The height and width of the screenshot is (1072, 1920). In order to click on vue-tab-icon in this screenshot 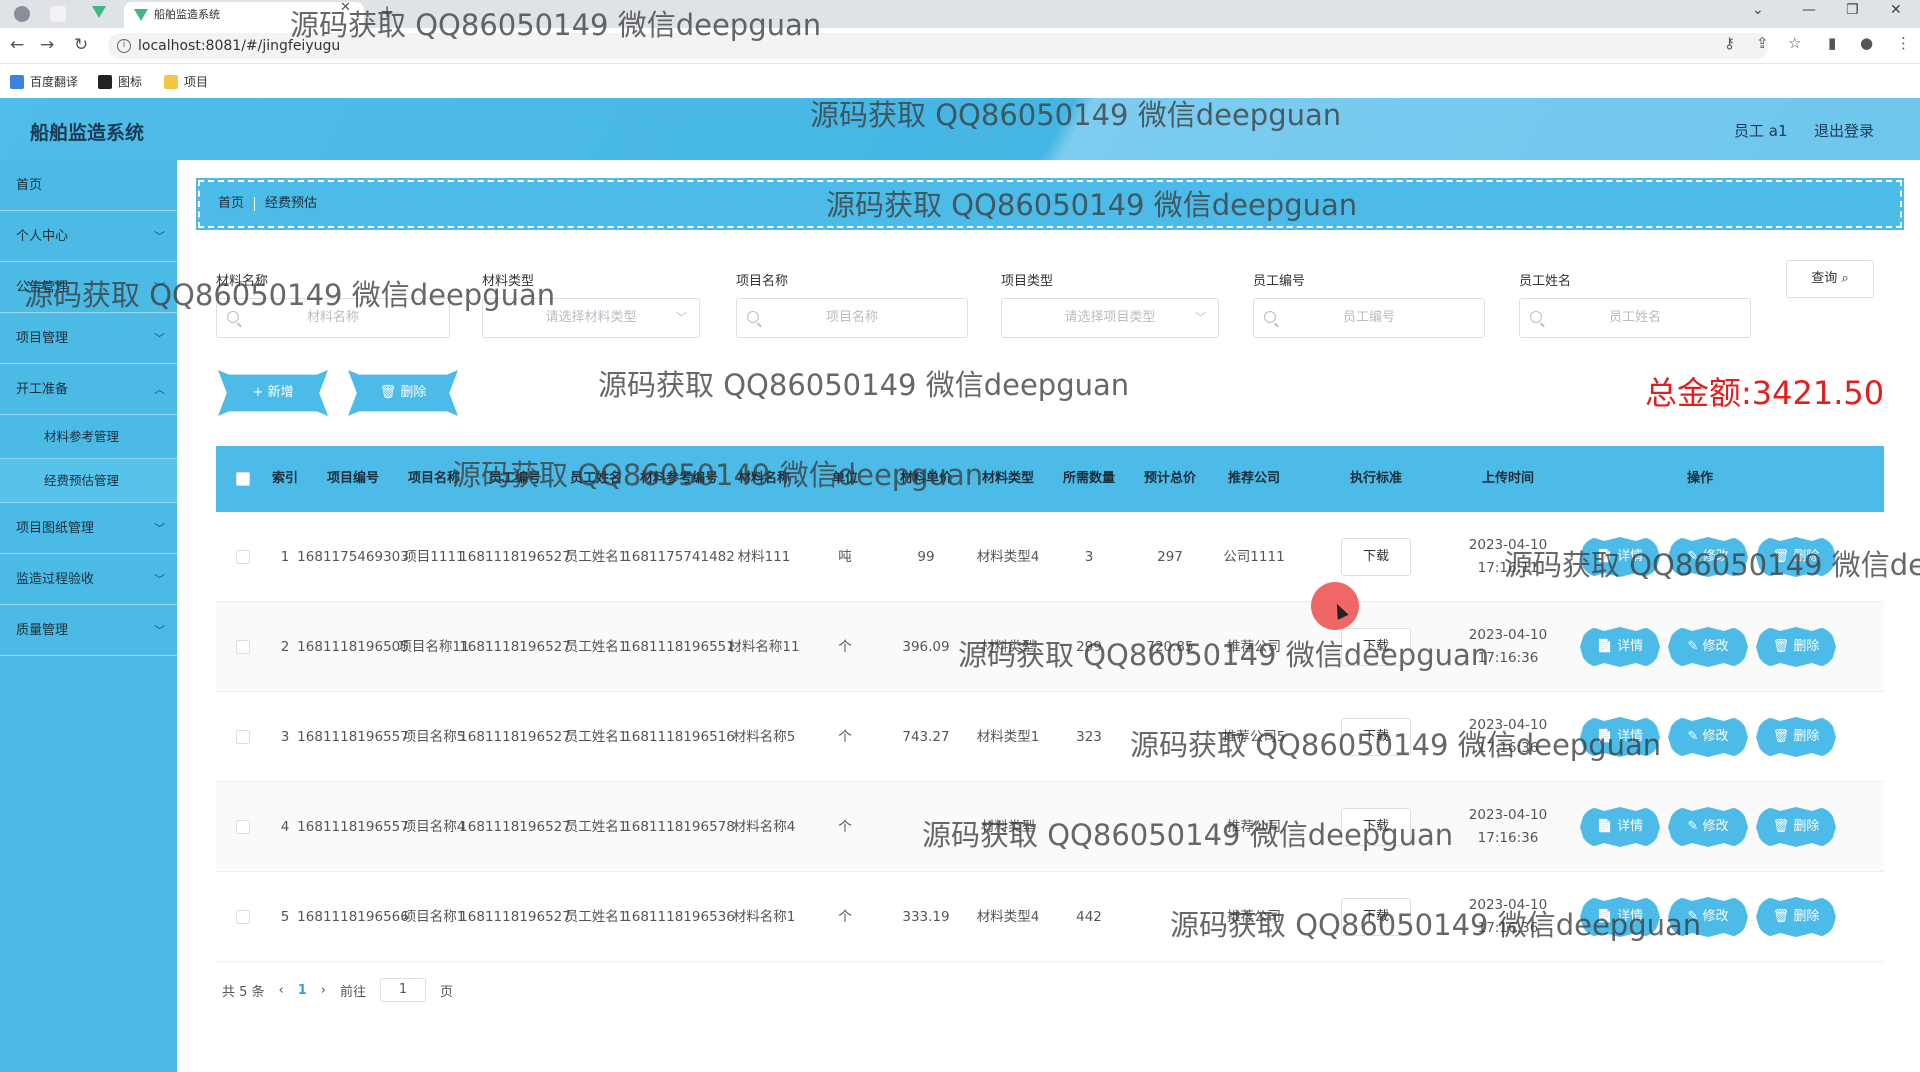, I will do `click(99, 12)`.